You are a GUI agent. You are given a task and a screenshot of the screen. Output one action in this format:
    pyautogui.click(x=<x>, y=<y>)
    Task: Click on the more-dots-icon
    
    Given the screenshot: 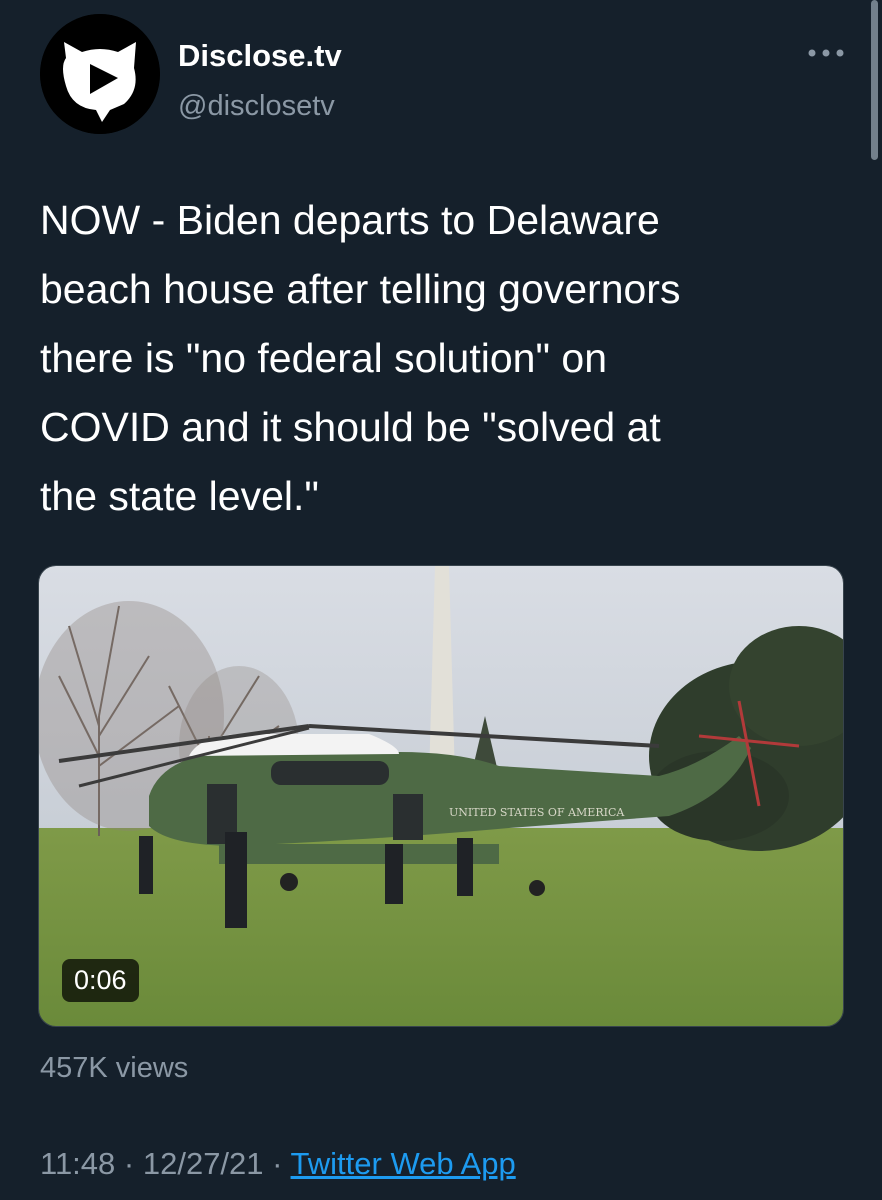 What is the action you would take?
    pyautogui.click(x=826, y=53)
    